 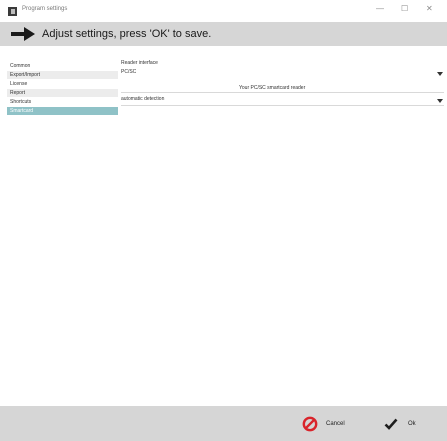 What do you see at coordinates (12, 11) in the screenshot?
I see `app-icon` at bounding box center [12, 11].